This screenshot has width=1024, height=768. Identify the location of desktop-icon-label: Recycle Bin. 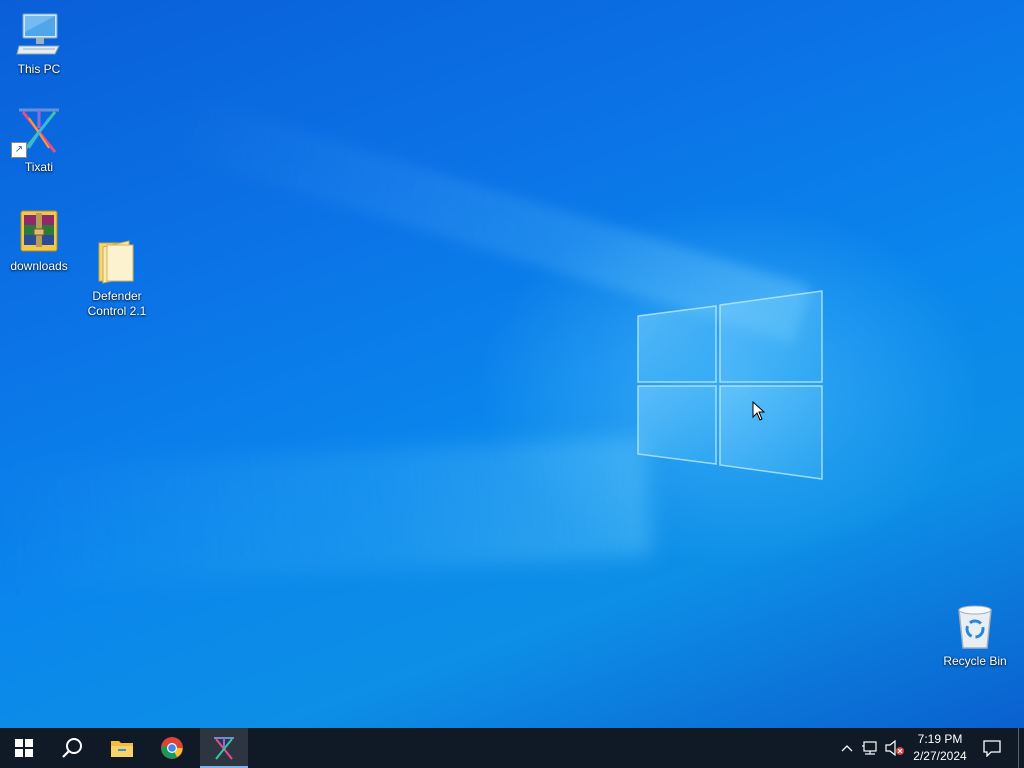
(975, 661).